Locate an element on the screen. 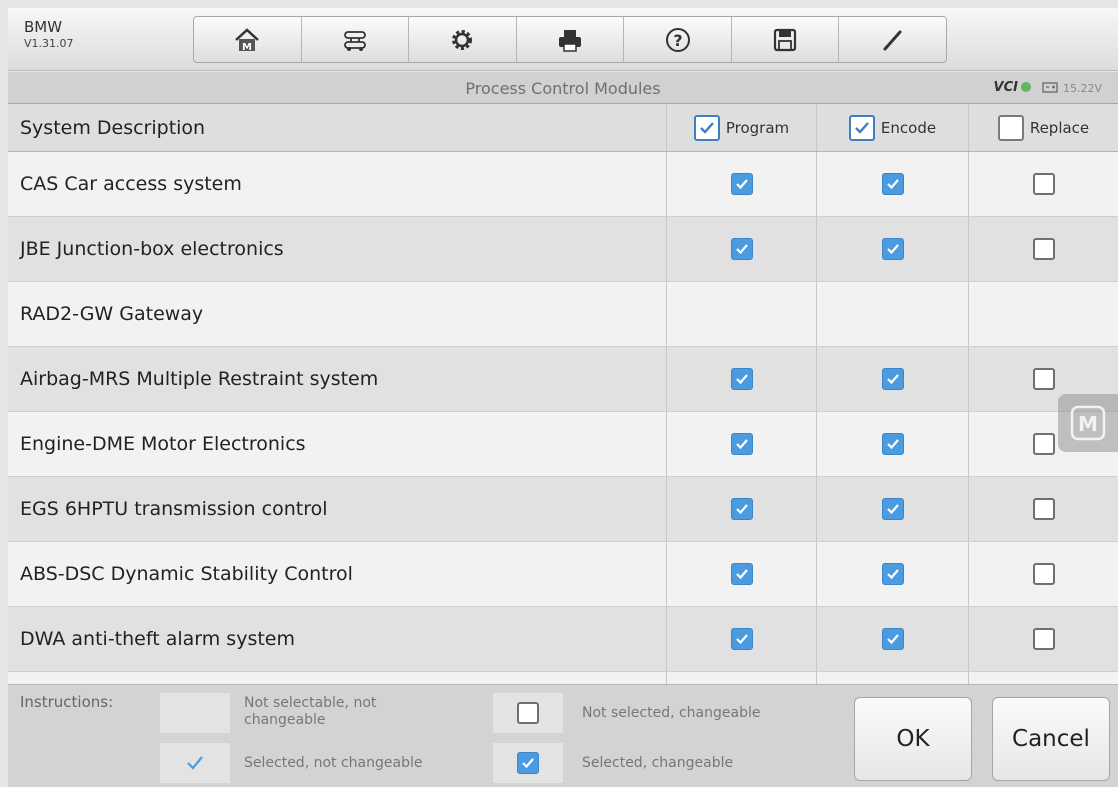 The image size is (1118, 787). table-row: RAD2-GW Gateway is located at coordinates (563, 314).